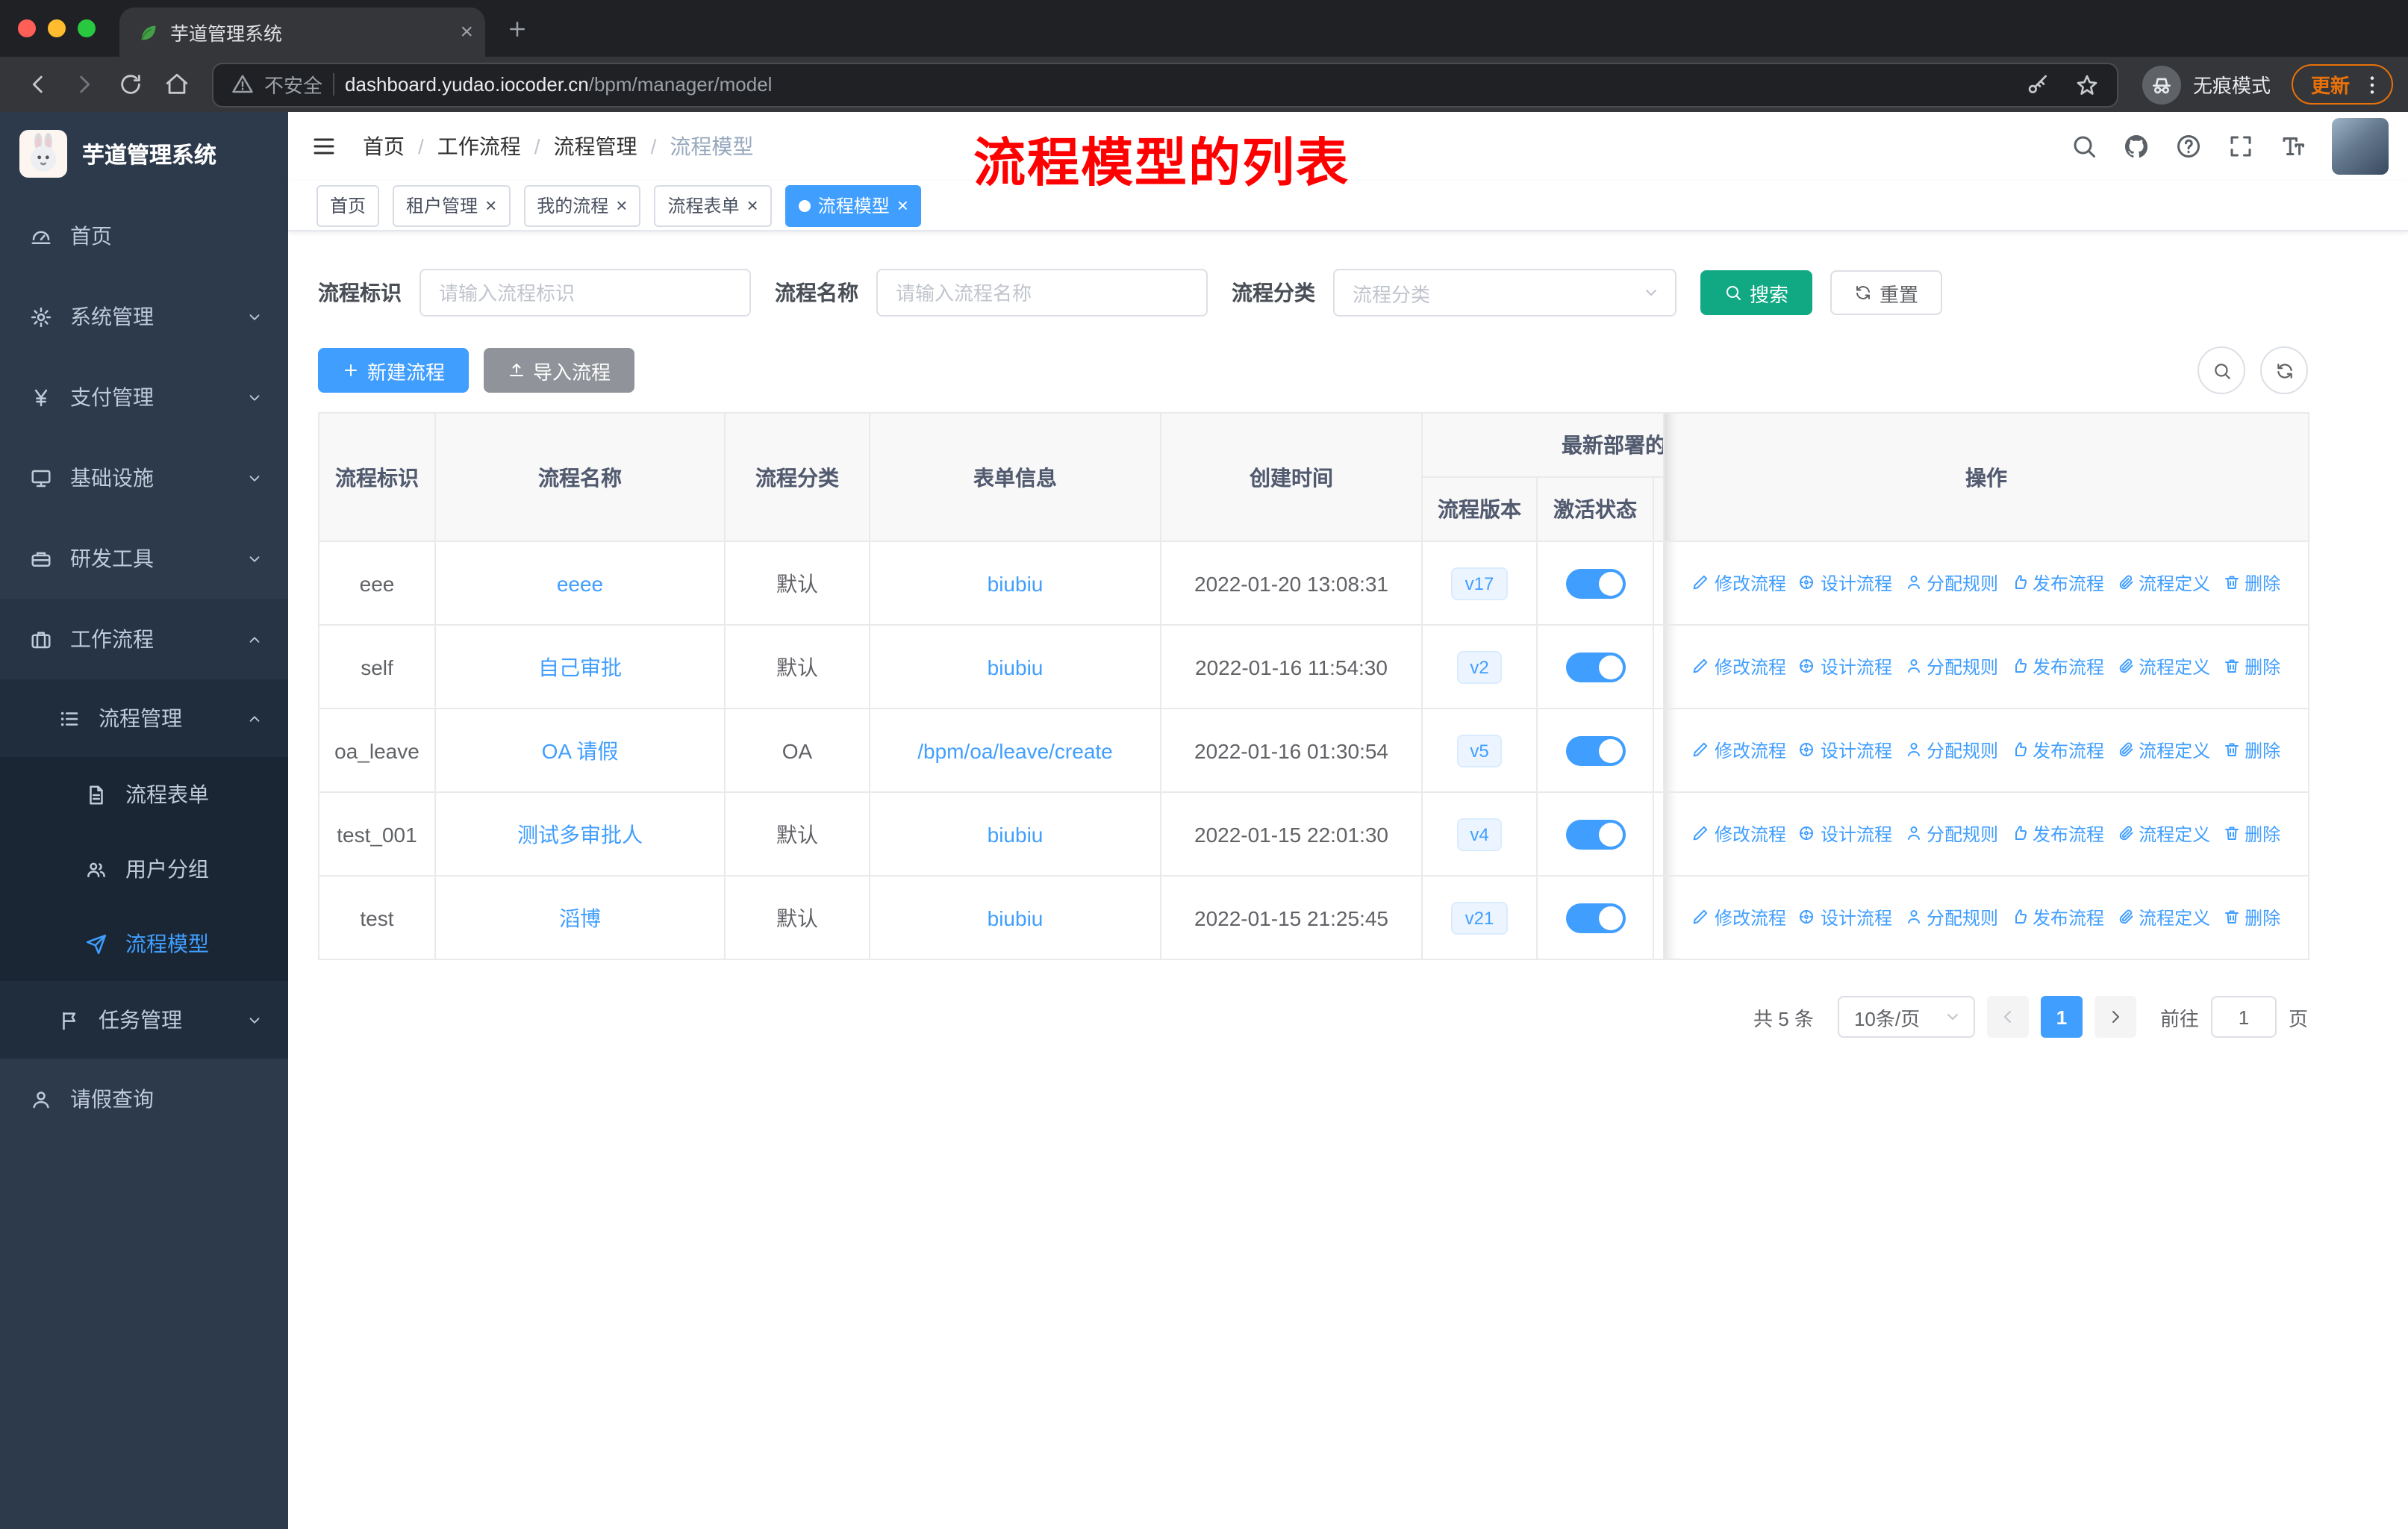  What do you see at coordinates (130, 84) in the screenshot?
I see `reload-button` at bounding box center [130, 84].